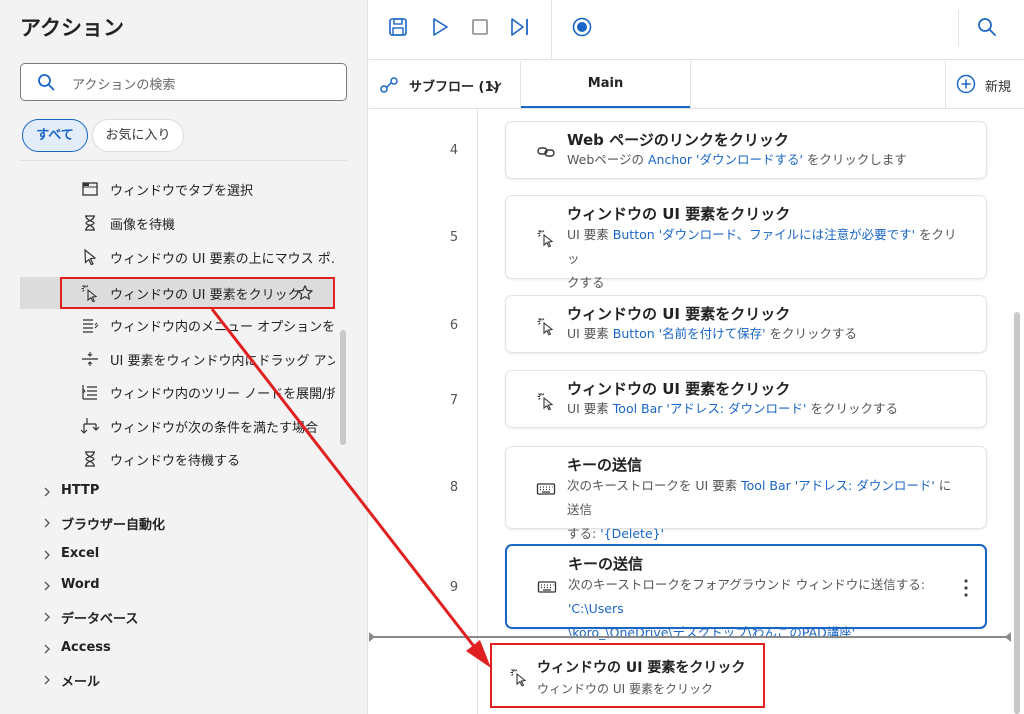 This screenshot has height=714, width=1024. What do you see at coordinates (80, 490) in the screenshot?
I see `category-label: HTTP` at bounding box center [80, 490].